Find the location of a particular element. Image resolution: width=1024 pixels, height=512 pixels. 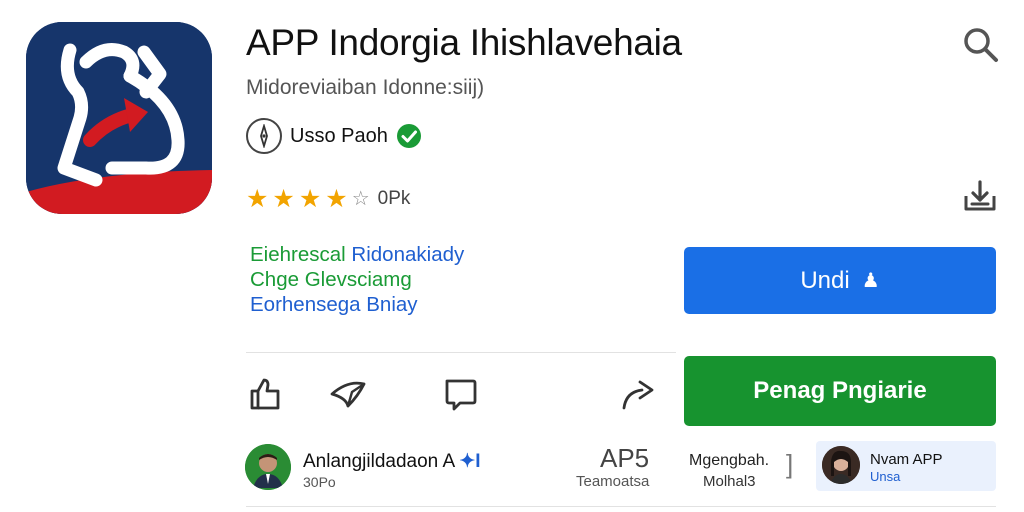

search-button is located at coordinates (981, 45).